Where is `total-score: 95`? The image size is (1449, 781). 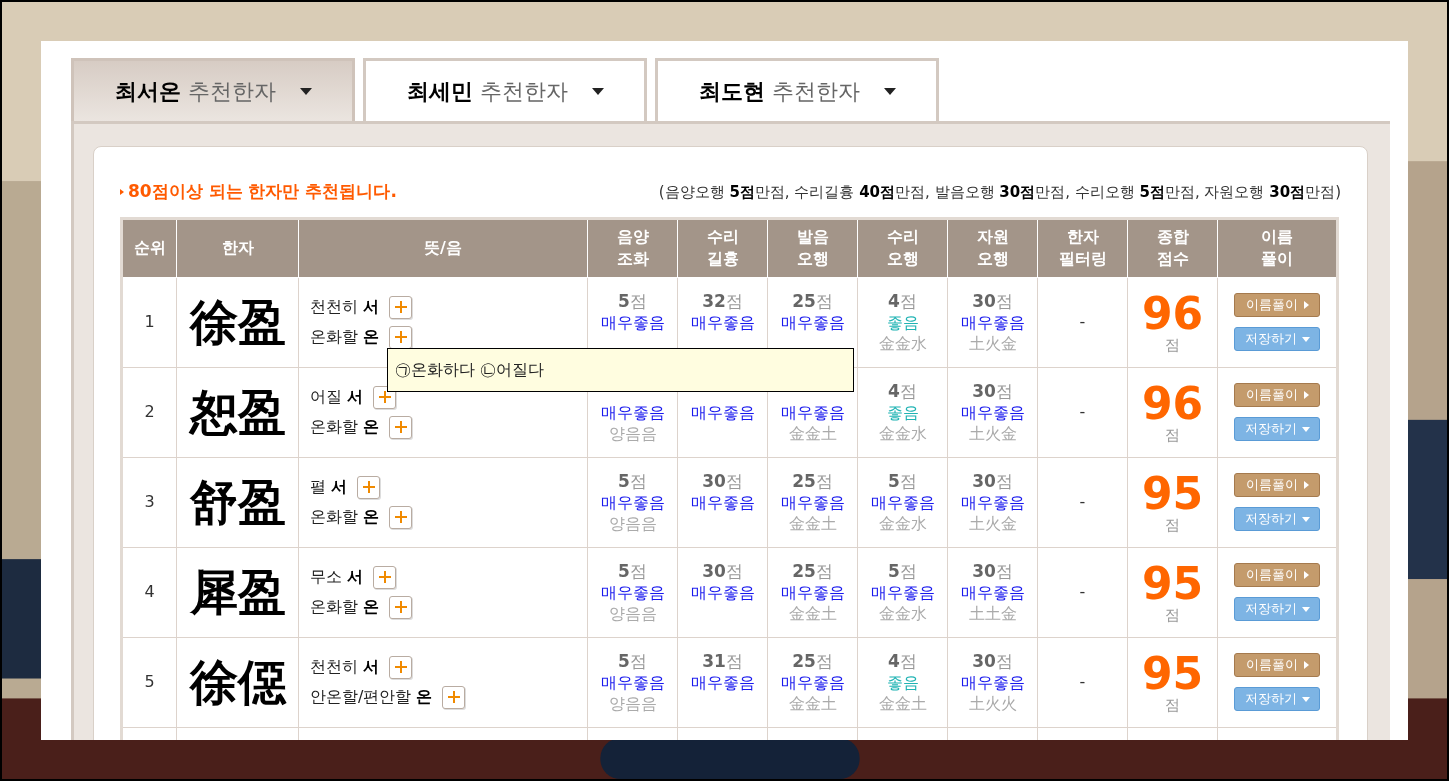
total-score: 95 is located at coordinates (1172, 673).